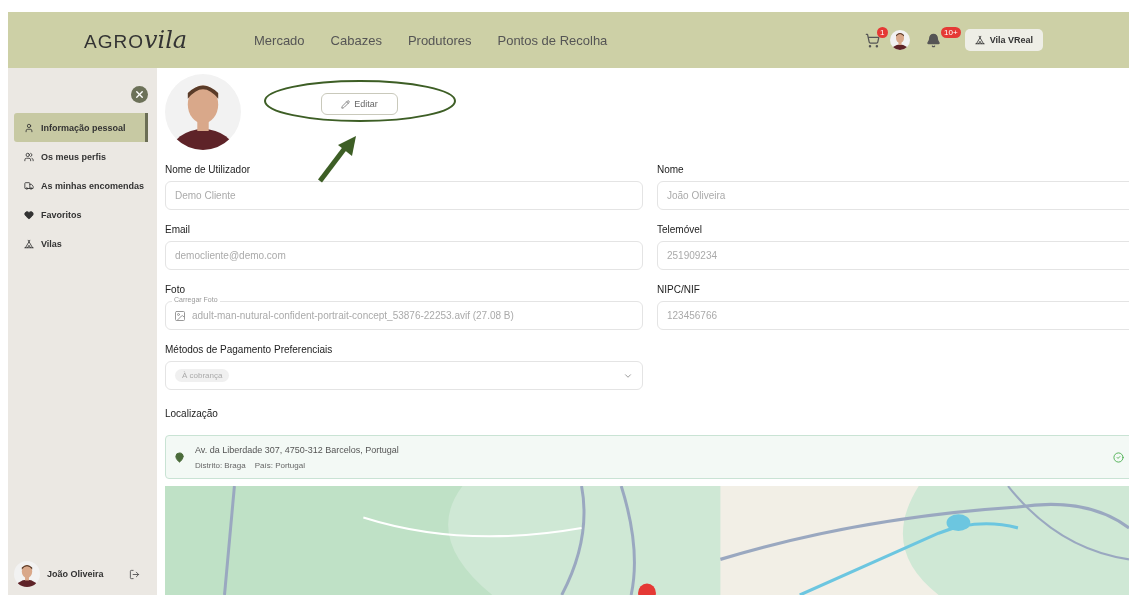 The image size is (1129, 595). What do you see at coordinates (1003, 40) in the screenshot?
I see `vila-button: Vila VReal` at bounding box center [1003, 40].